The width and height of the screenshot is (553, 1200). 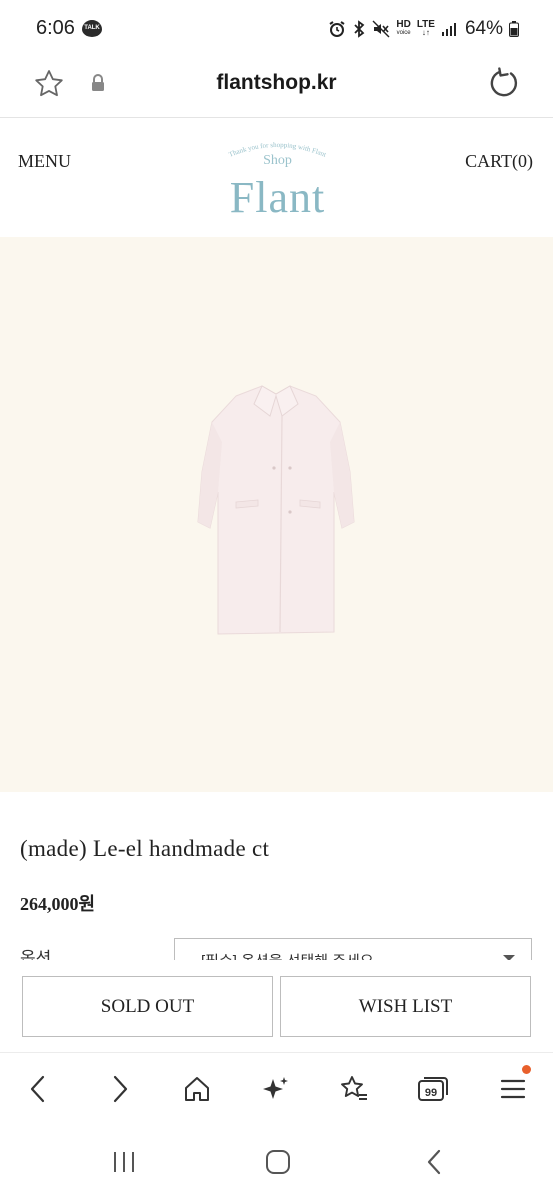 What do you see at coordinates (381, 29) in the screenshot?
I see `mute-icon` at bounding box center [381, 29].